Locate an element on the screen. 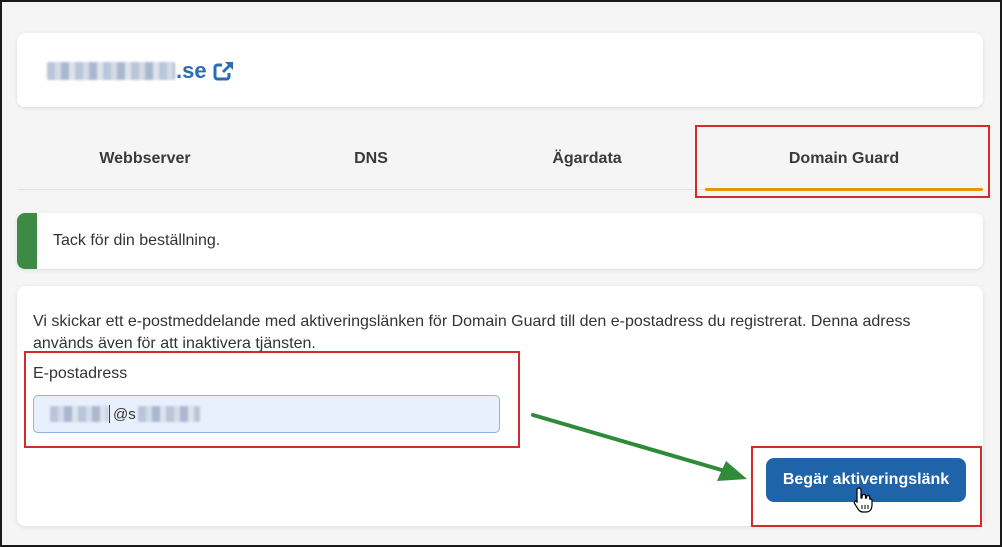 This screenshot has height=547, width=1002. email-visible-part: @s is located at coordinates (124, 414).